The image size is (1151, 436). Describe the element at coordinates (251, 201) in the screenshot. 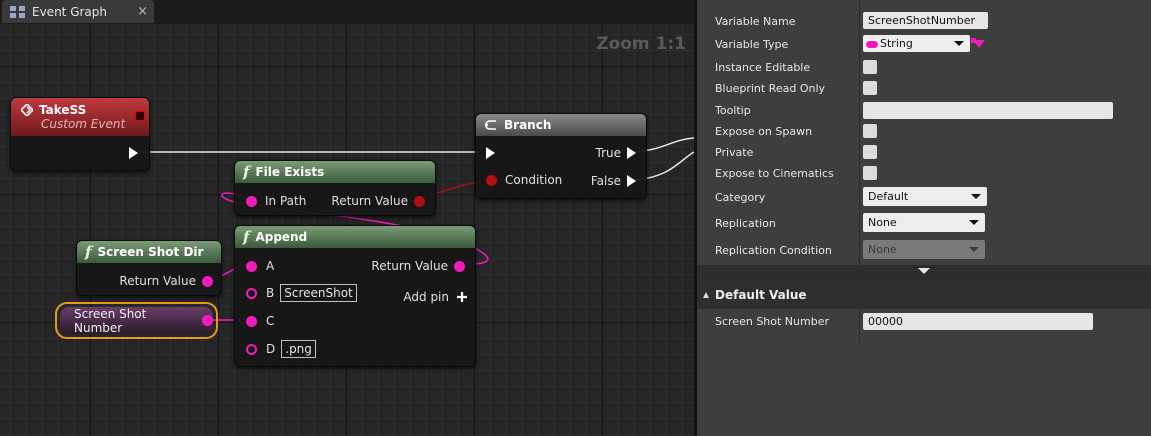

I see `in-path-pin` at that location.